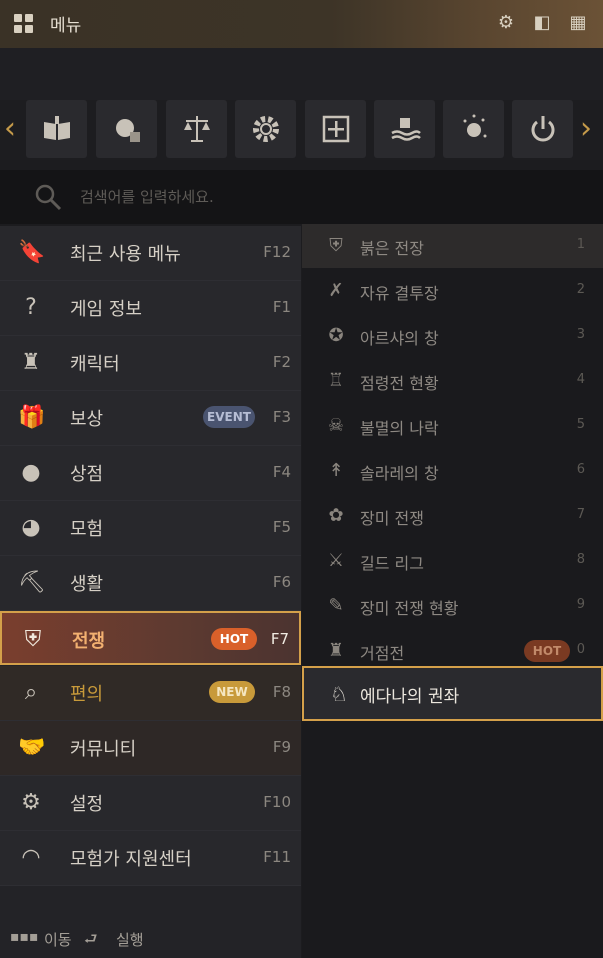  I want to click on sparkle-orb-icon, so click(473, 129).